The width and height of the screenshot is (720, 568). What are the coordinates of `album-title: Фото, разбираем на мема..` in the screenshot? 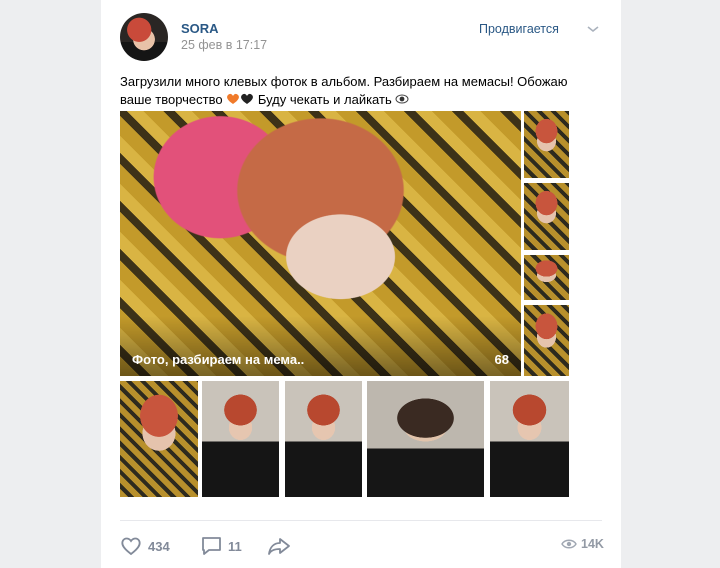 It's located at (218, 359).